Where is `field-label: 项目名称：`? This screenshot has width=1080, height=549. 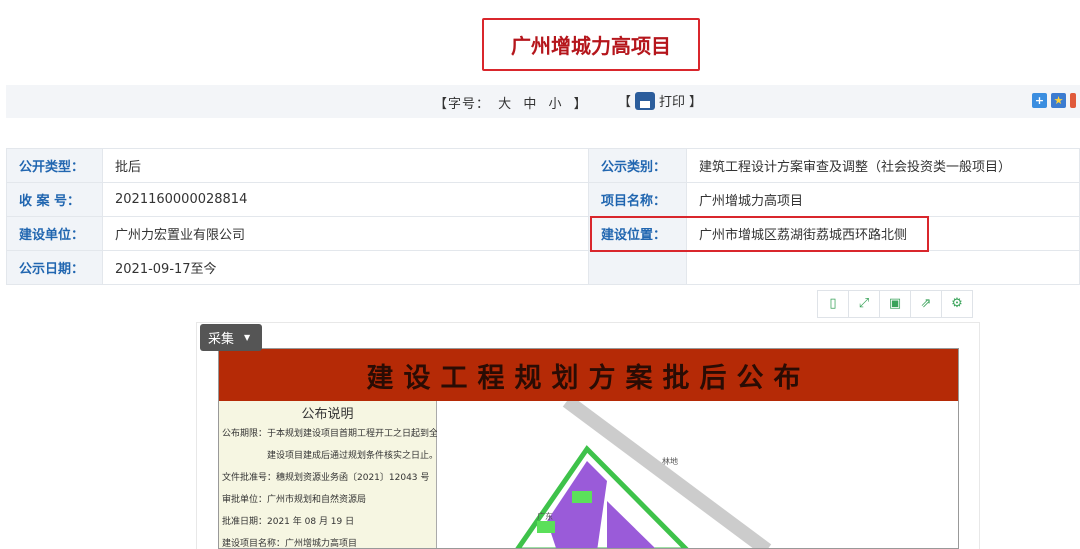 field-label: 项目名称： is located at coordinates (637, 199).